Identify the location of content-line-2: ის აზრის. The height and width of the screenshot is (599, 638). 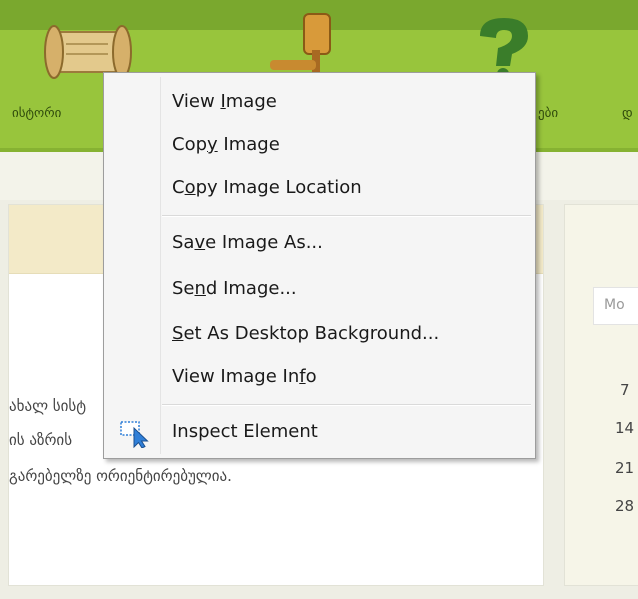
(41, 440).